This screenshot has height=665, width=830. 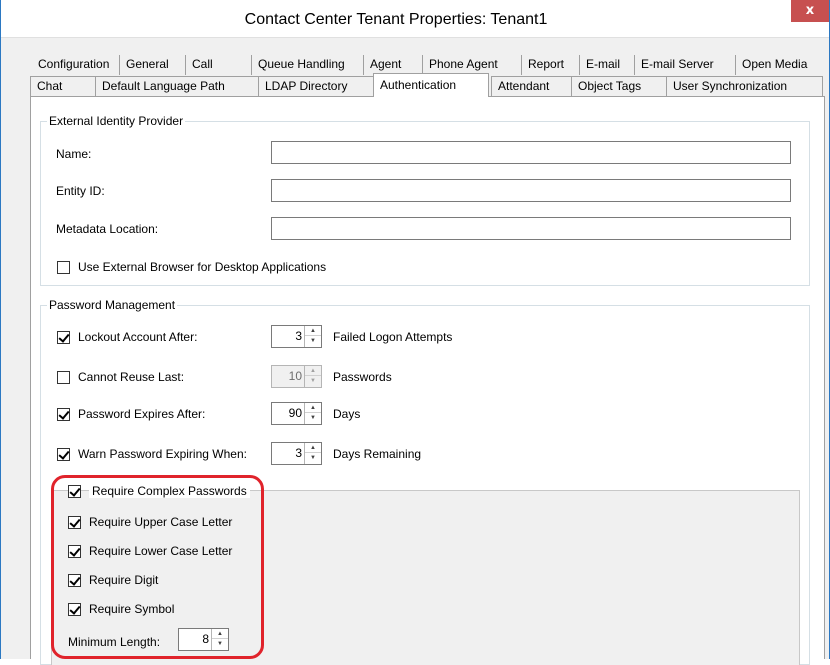 I want to click on reuse-count-spinner: 10 ▲ ▼, so click(x=296, y=376).